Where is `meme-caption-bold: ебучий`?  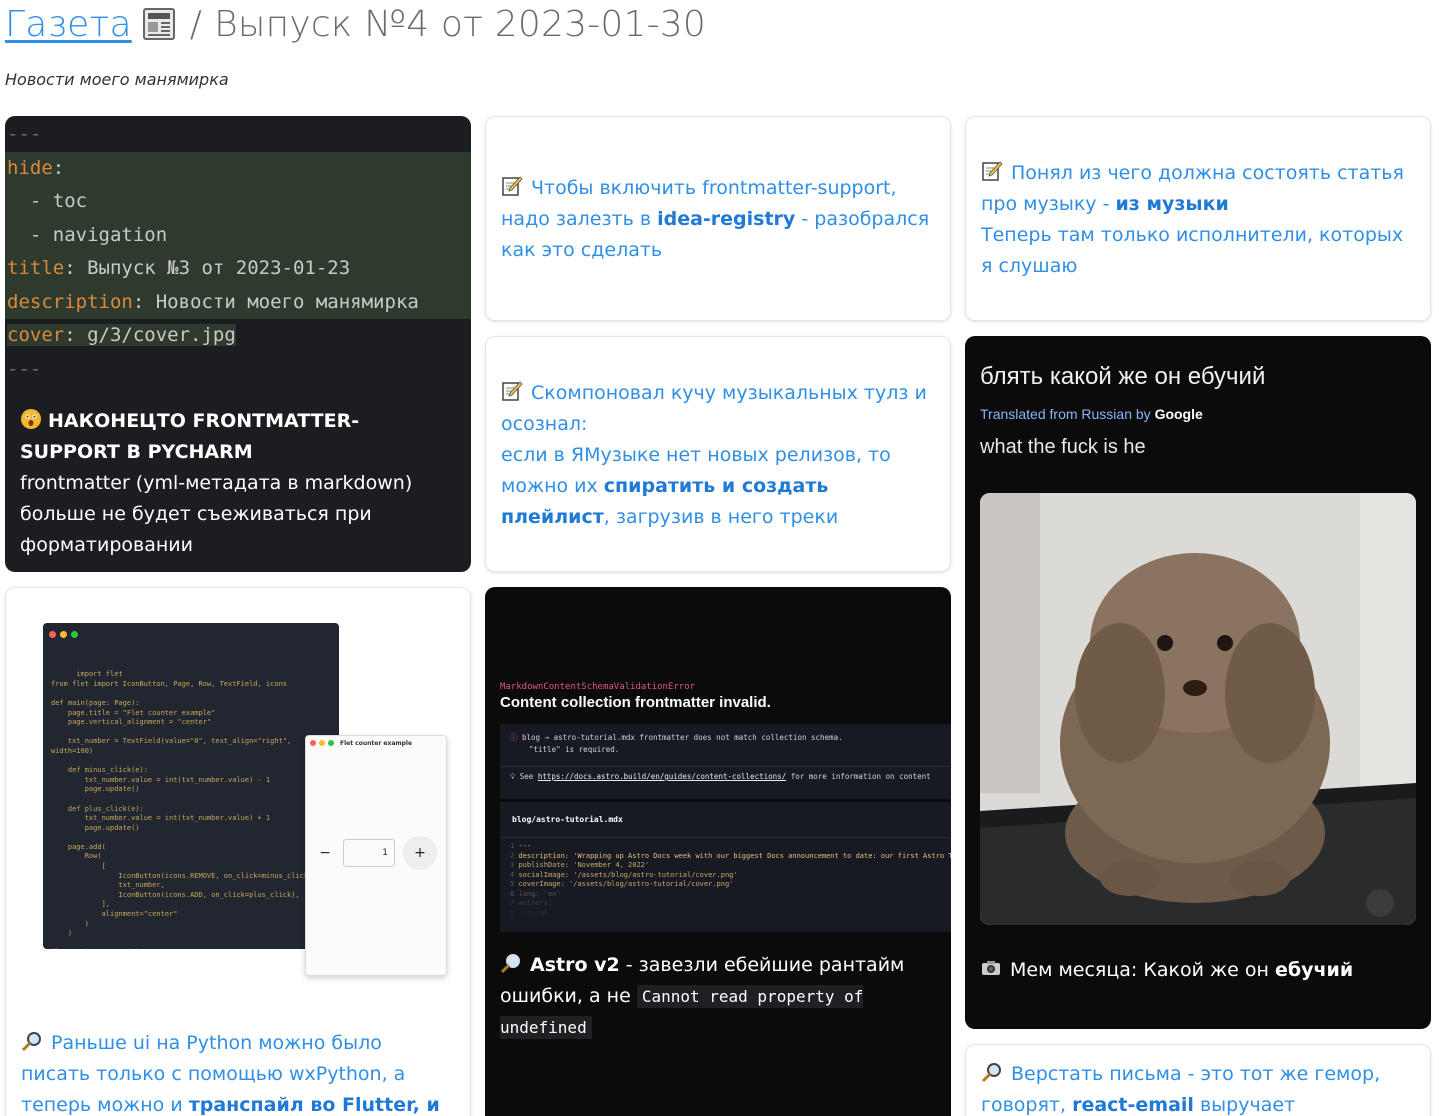 meme-caption-bold: ебучий is located at coordinates (1314, 970).